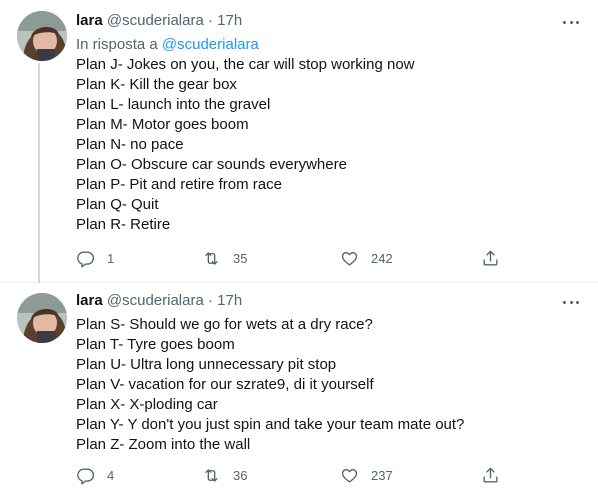  I want to click on like-count: 237, so click(382, 475).